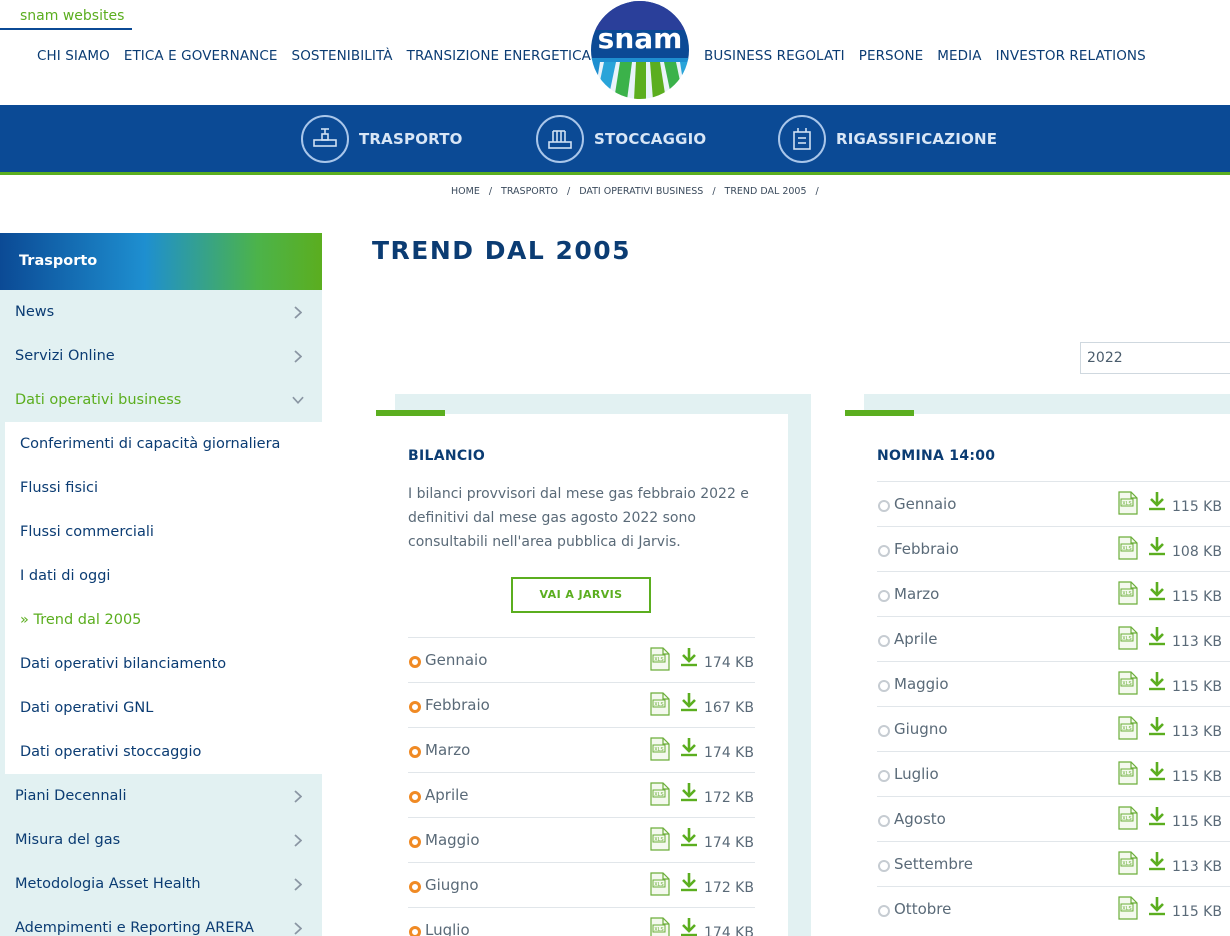  Describe the element at coordinates (891, 56) in the screenshot. I see `nav-persone: PERSONE` at that location.